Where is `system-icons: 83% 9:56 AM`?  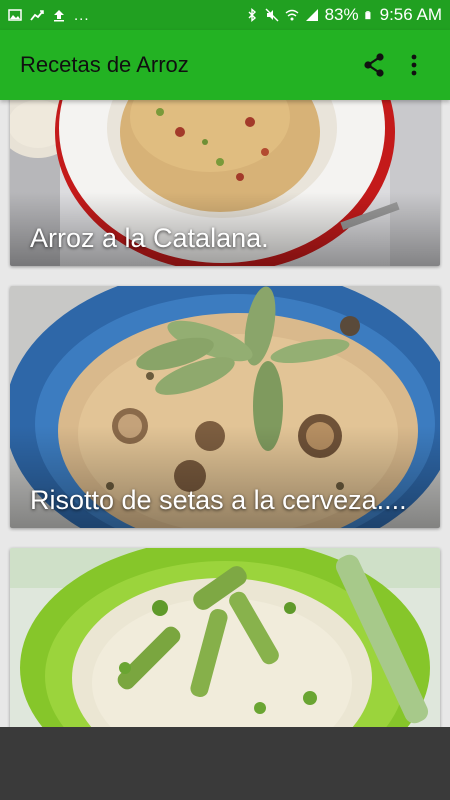 system-icons: 83% 9:56 AM is located at coordinates (343, 15).